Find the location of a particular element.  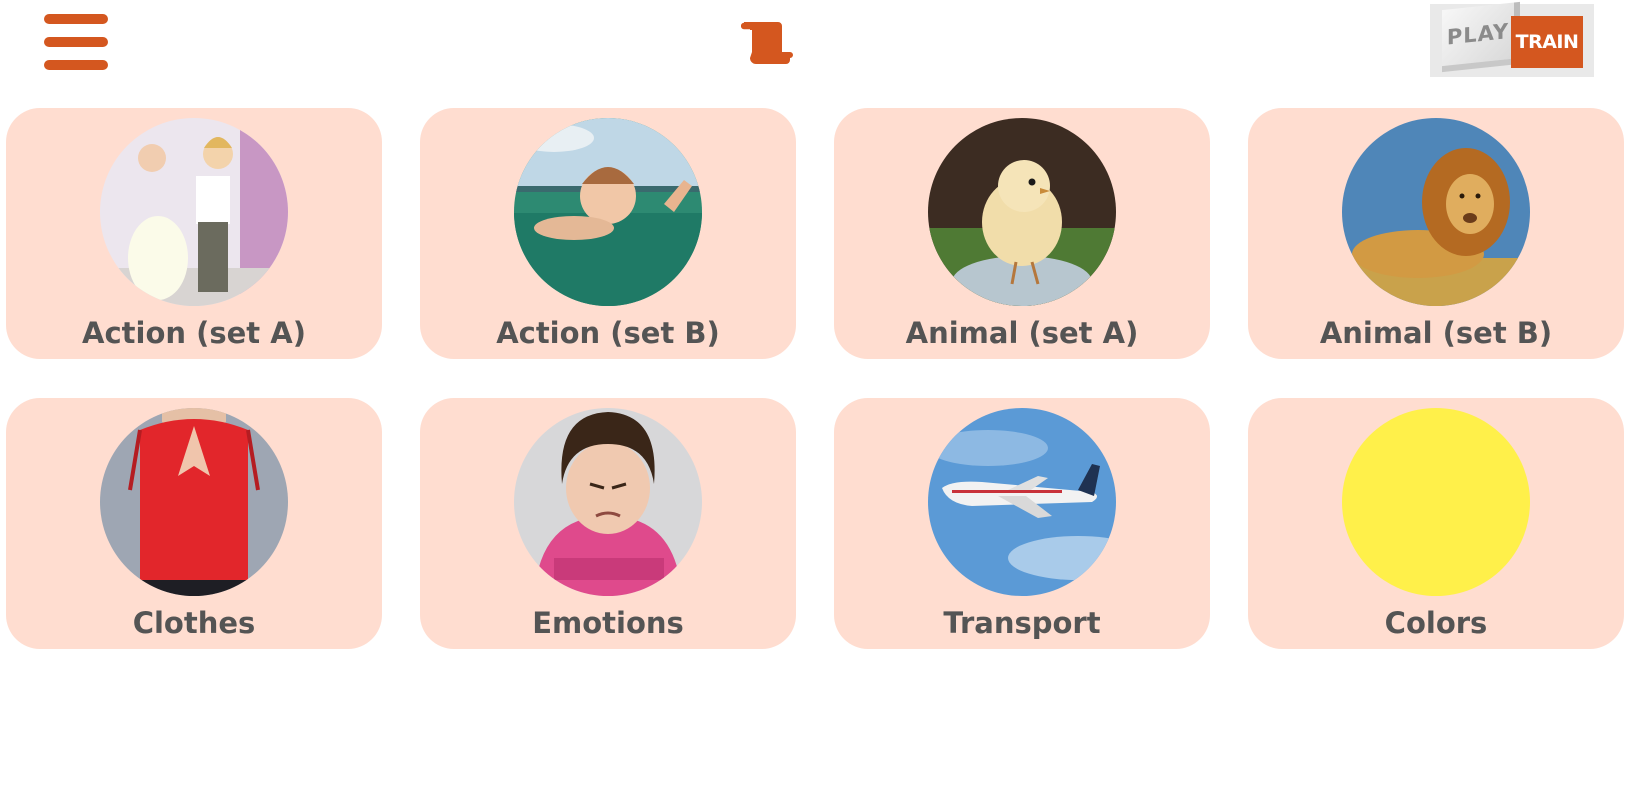

category-label: Animal (set A) is located at coordinates (1022, 333).